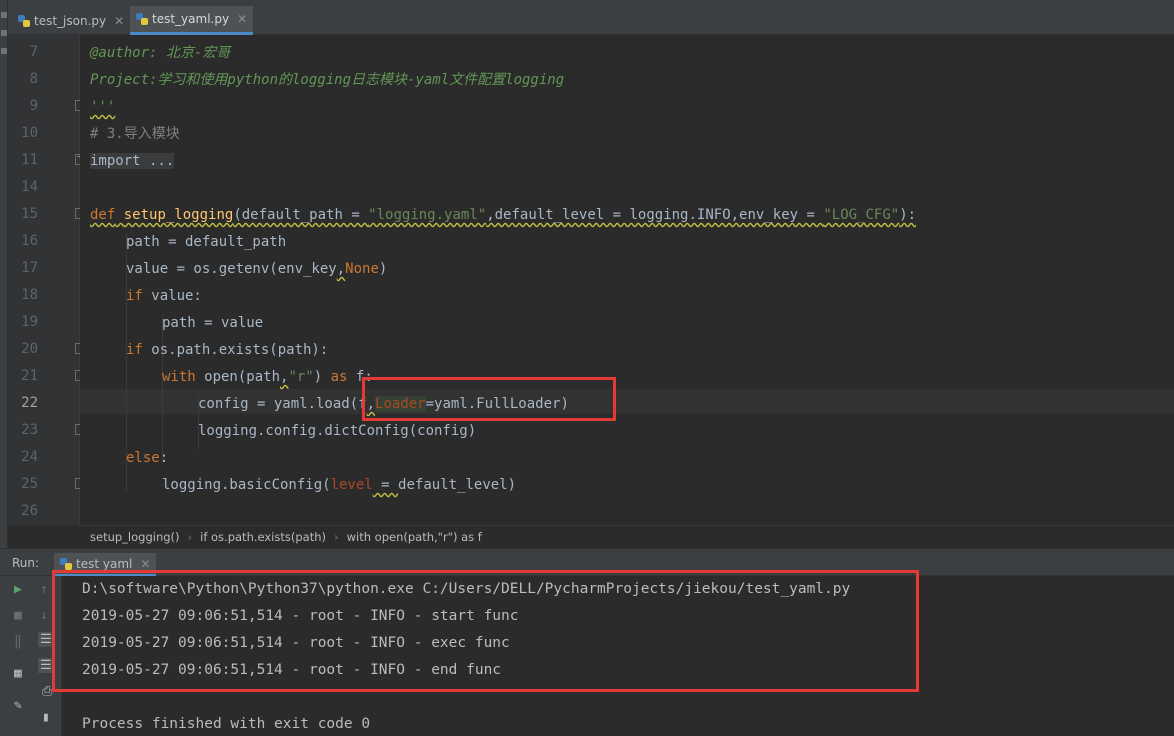 This screenshot has height=736, width=1174. I want to click on code-line-18: if value:, so click(164, 296).